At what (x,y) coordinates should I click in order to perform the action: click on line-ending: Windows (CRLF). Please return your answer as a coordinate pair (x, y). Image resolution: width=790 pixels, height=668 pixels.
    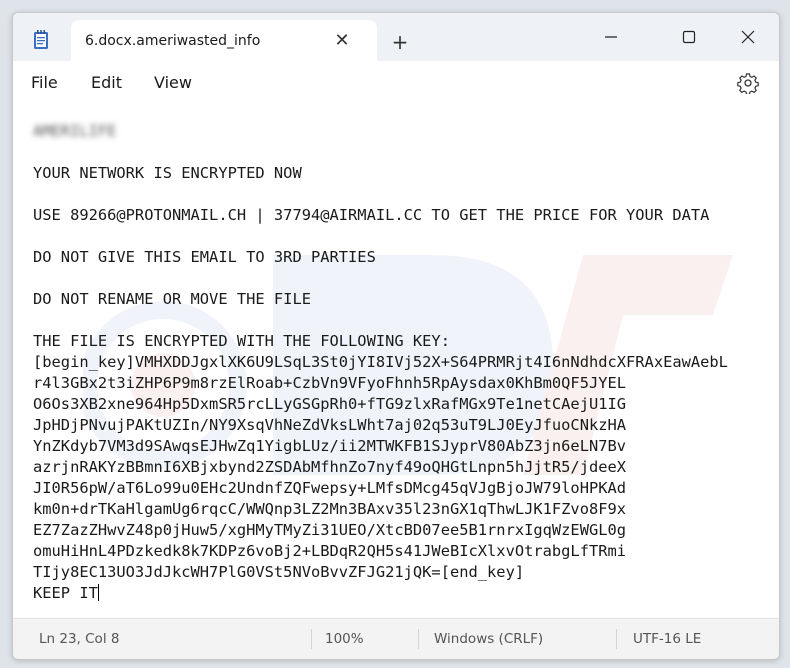
    Looking at the image, I should click on (489, 639).